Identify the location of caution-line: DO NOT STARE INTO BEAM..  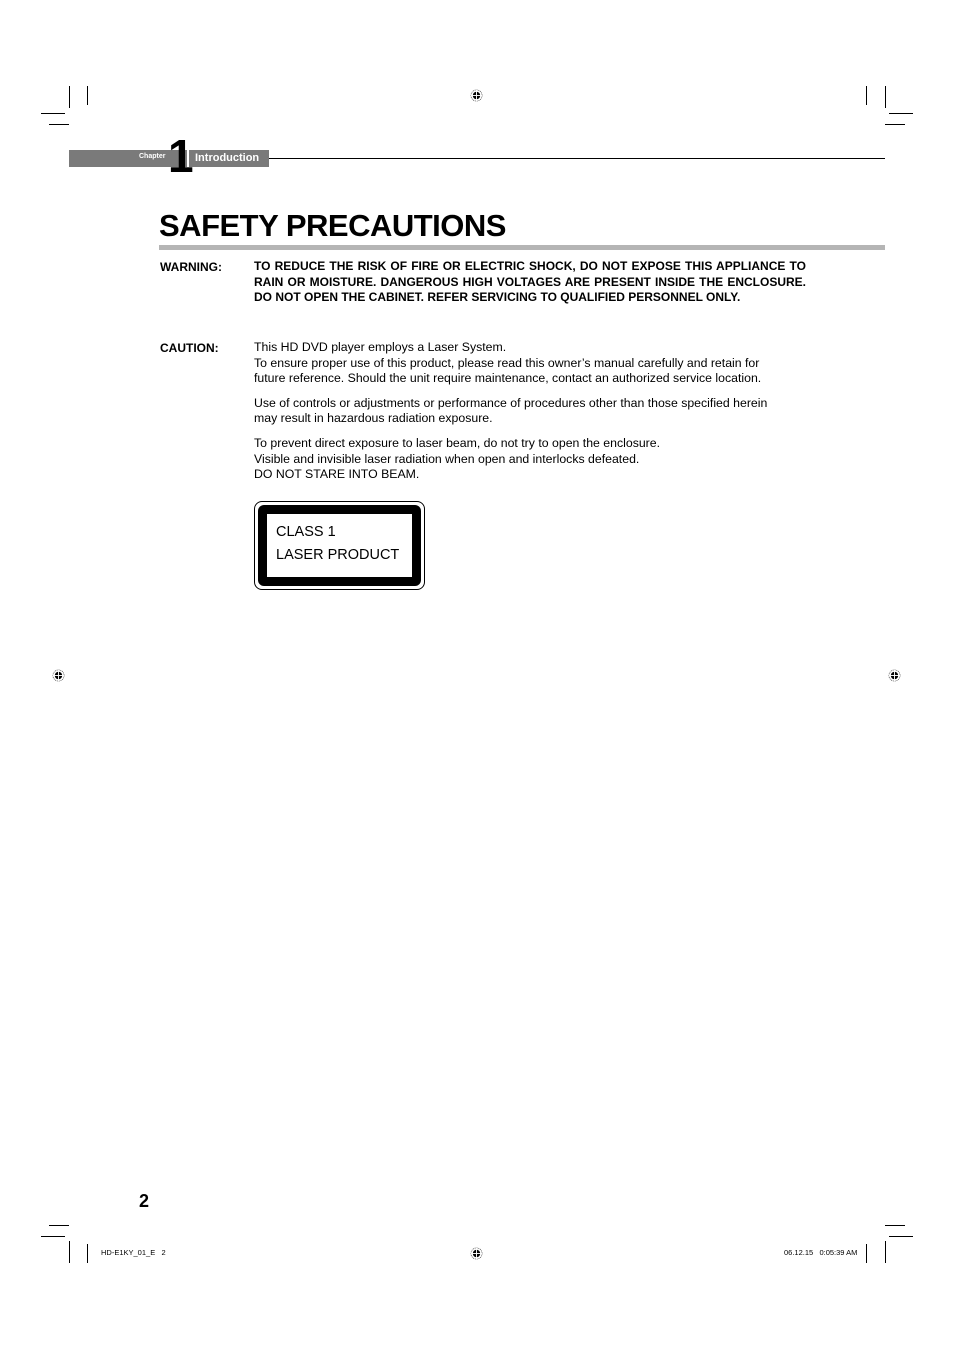
(337, 474).